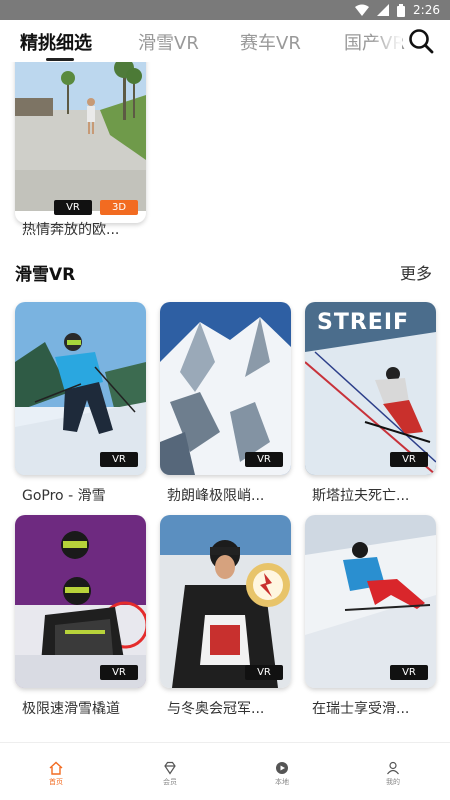  Describe the element at coordinates (71, 708) in the screenshot. I see `video-title: 极限速滑雪橇道` at that location.